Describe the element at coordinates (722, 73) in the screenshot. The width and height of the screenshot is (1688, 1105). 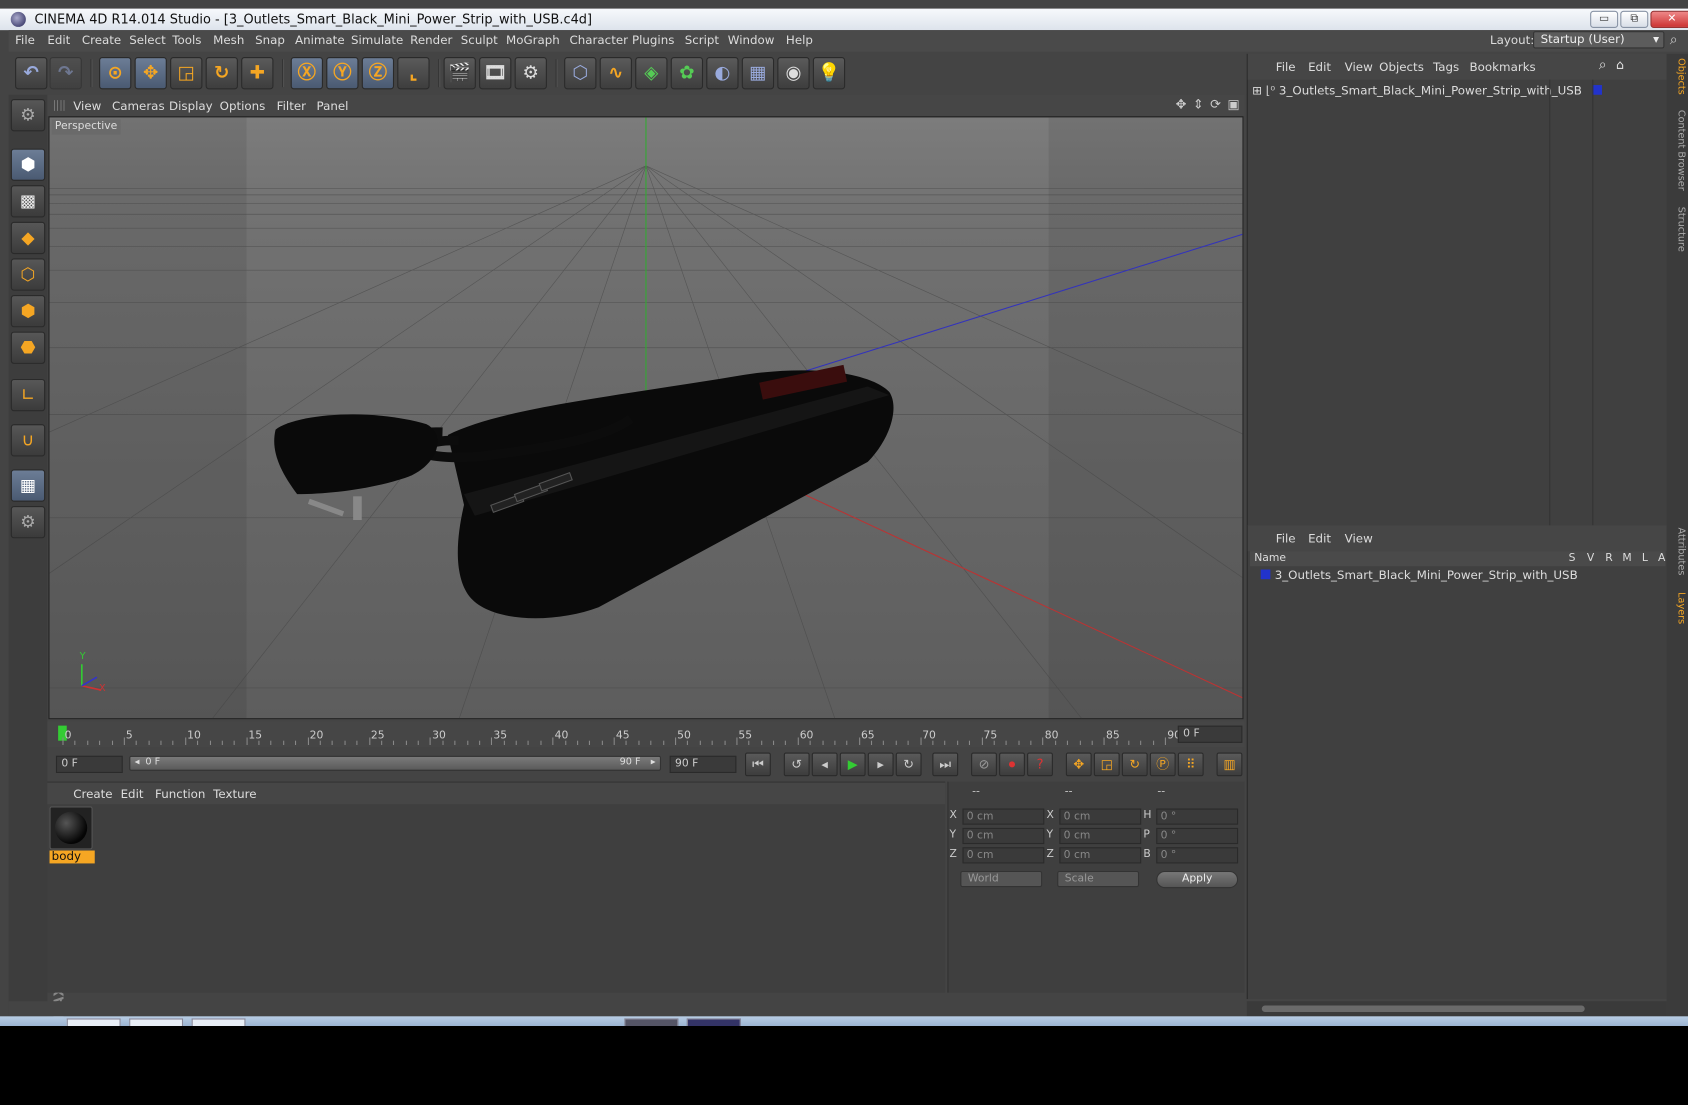
I see `deformer-button: ◐` at that location.